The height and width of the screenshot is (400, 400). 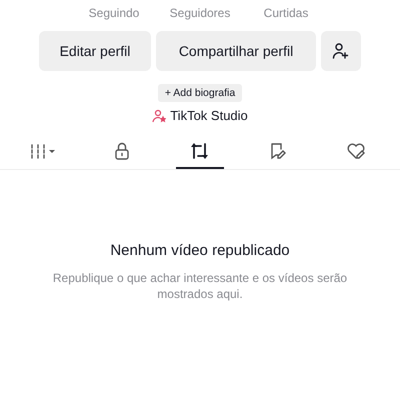 I want to click on lock-icon, so click(x=122, y=151).